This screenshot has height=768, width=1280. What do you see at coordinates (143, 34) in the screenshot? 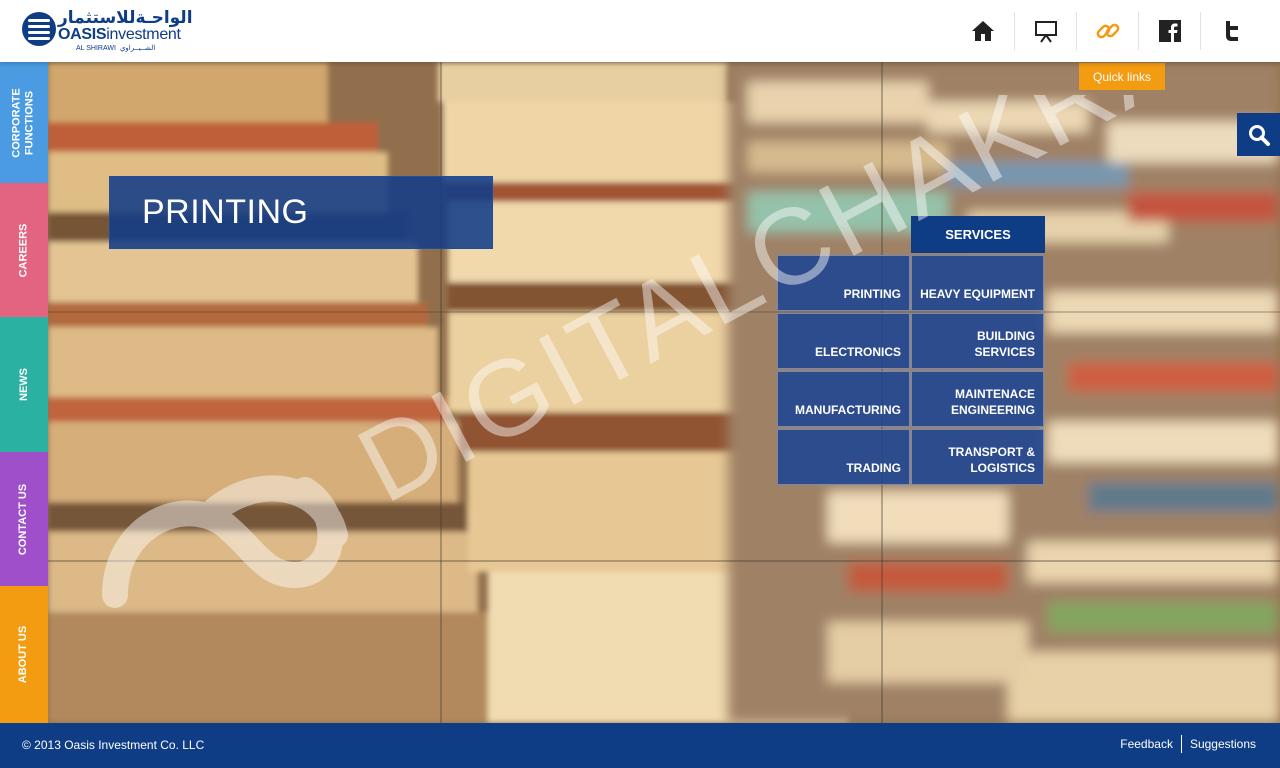
I see `logo-name-rest: investment` at bounding box center [143, 34].